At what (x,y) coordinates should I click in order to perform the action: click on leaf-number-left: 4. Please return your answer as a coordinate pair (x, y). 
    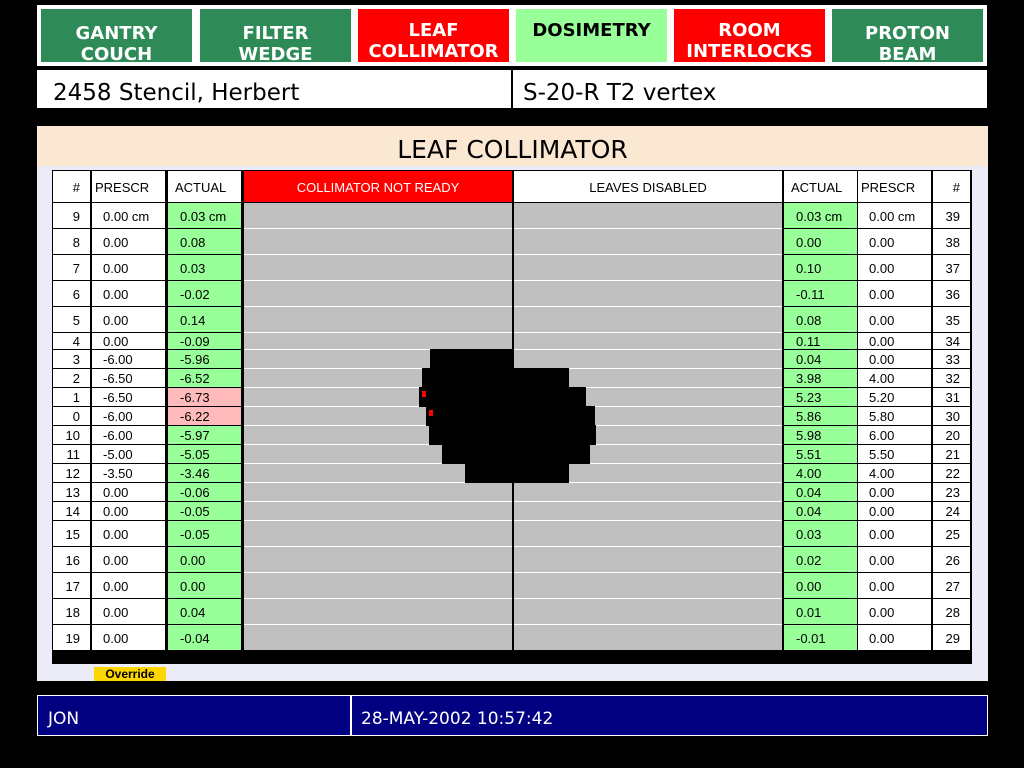
    Looking at the image, I should click on (71, 341).